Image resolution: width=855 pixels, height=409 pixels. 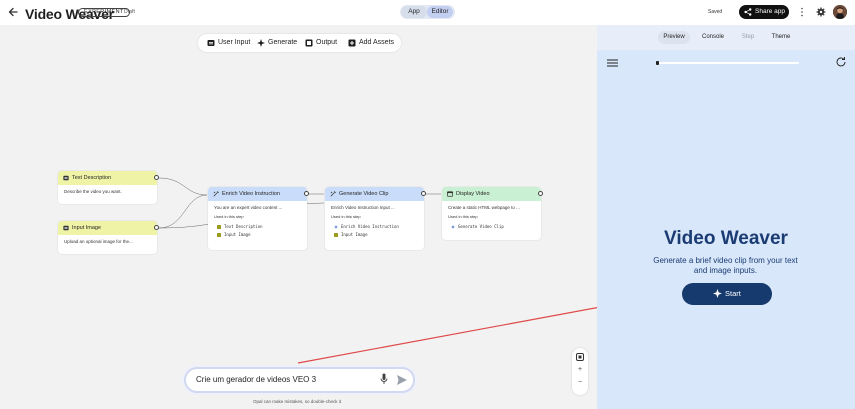 I want to click on add-assets-button: Add Assets, so click(x=371, y=43).